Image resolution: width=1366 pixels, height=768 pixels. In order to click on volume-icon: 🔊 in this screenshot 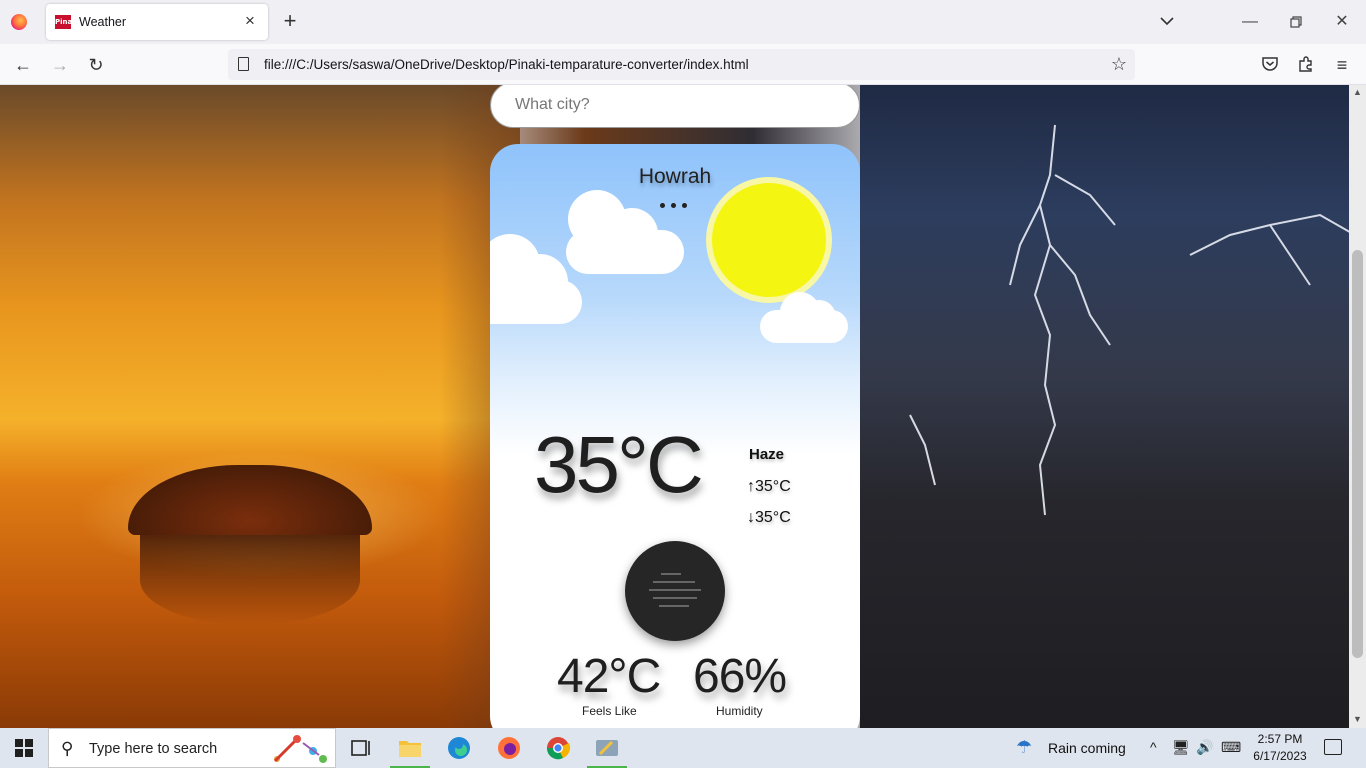, I will do `click(1204, 747)`.